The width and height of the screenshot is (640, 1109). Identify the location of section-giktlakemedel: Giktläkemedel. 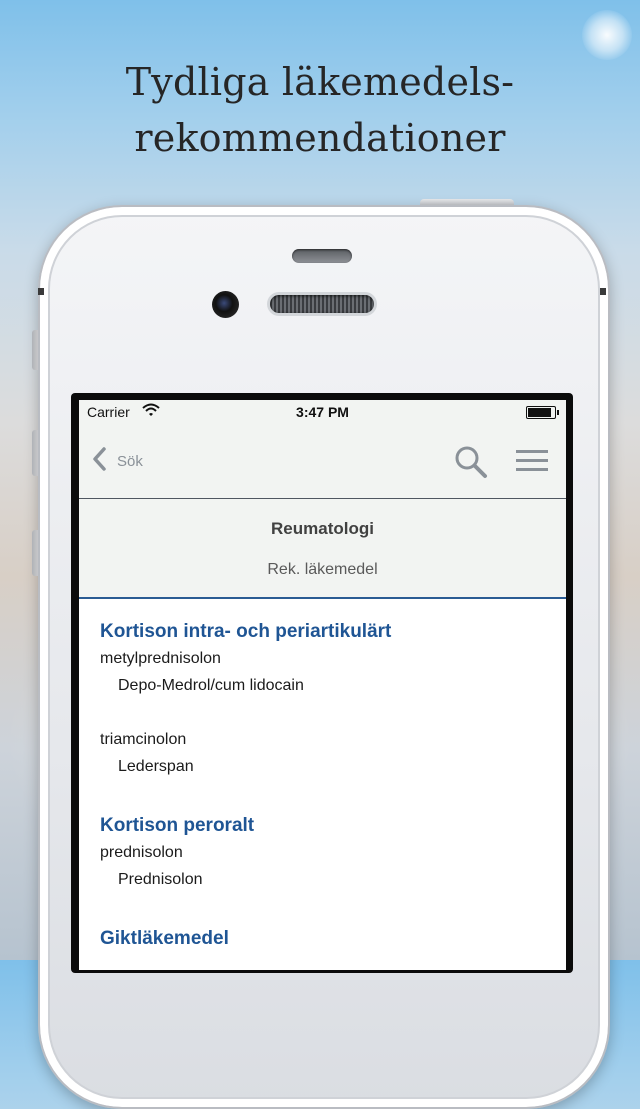
(164, 939).